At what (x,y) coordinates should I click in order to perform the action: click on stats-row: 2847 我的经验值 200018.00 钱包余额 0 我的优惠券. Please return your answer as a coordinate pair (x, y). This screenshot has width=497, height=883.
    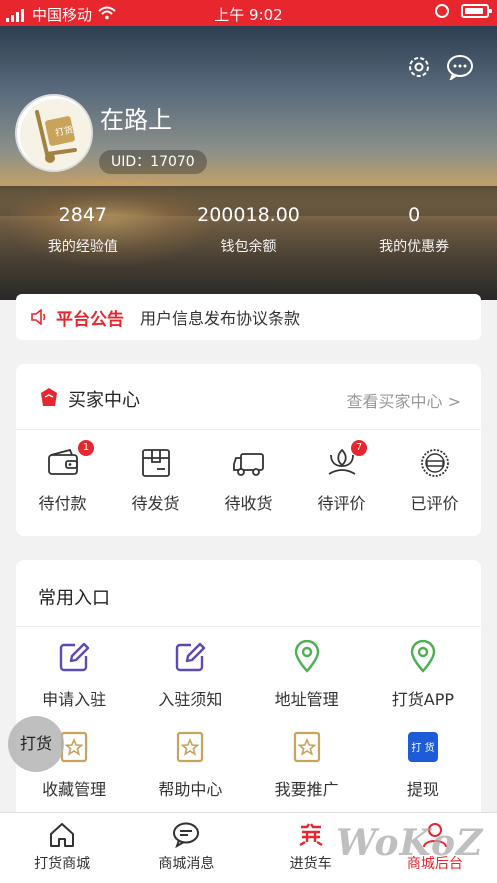
    Looking at the image, I should click on (248, 230).